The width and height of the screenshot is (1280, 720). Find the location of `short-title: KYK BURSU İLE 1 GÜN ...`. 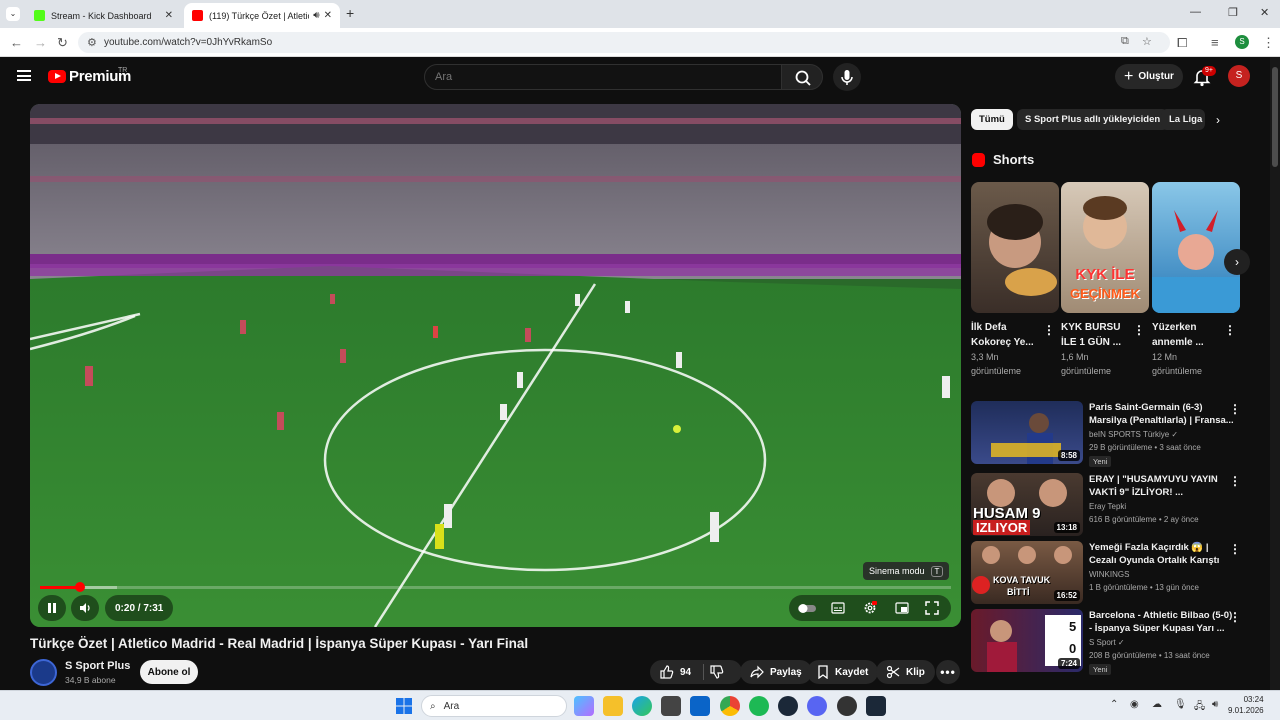

short-title: KYK BURSU İLE 1 GÜN ... is located at coordinates (1100, 335).